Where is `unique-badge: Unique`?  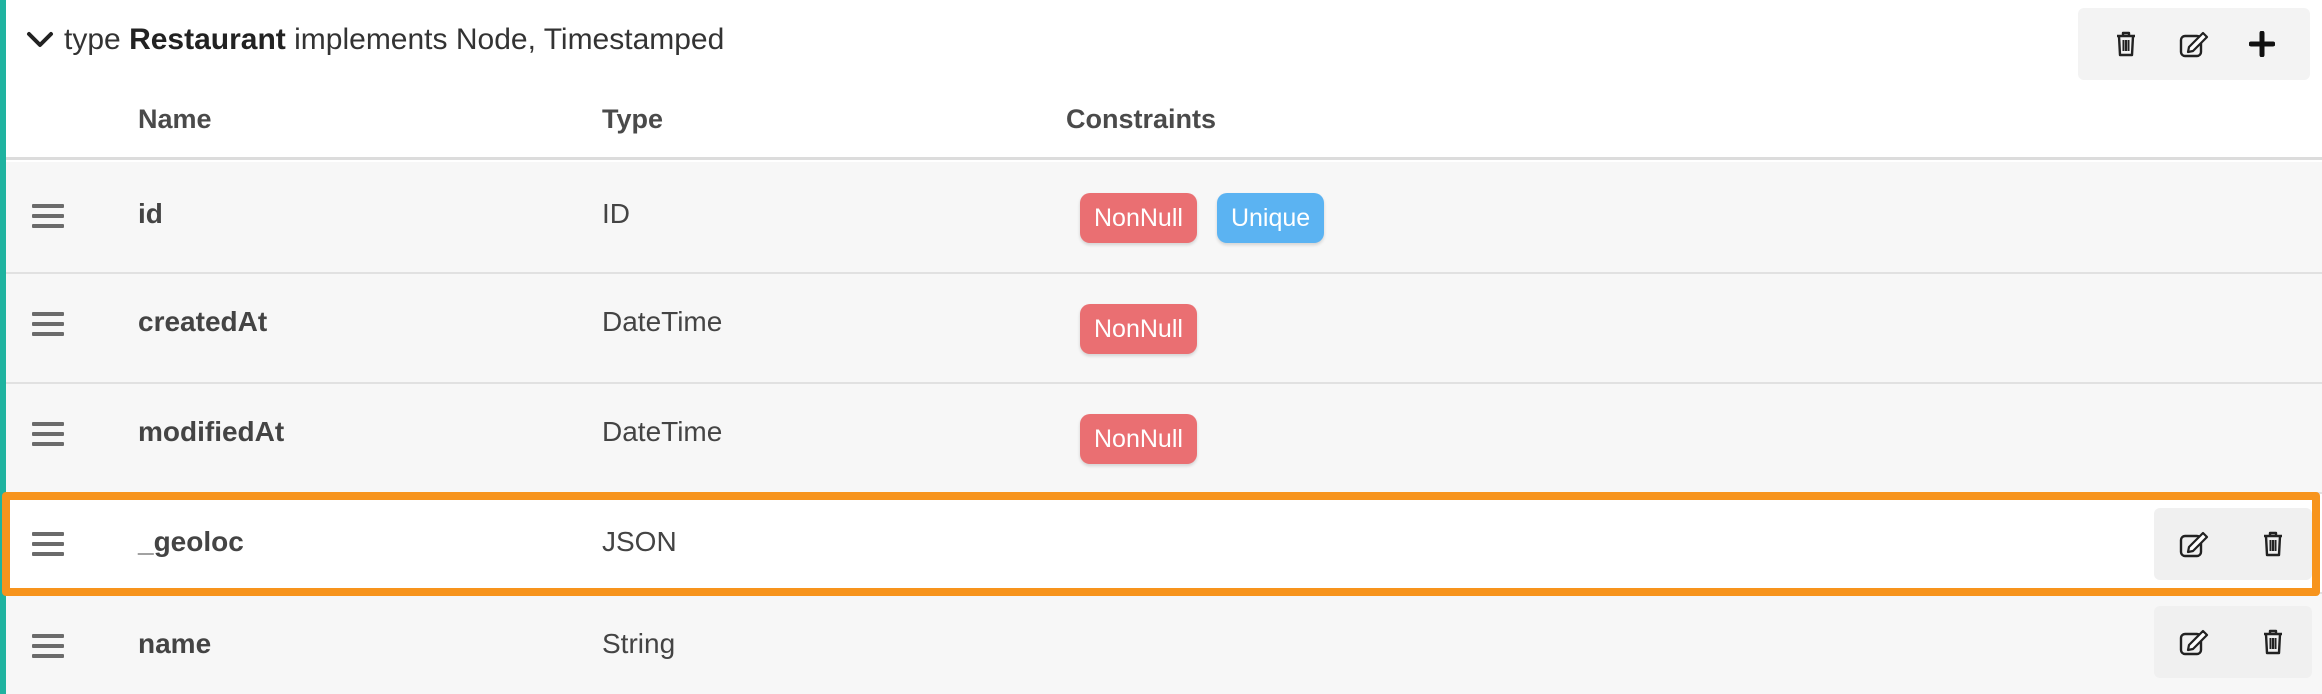 unique-badge: Unique is located at coordinates (1270, 218).